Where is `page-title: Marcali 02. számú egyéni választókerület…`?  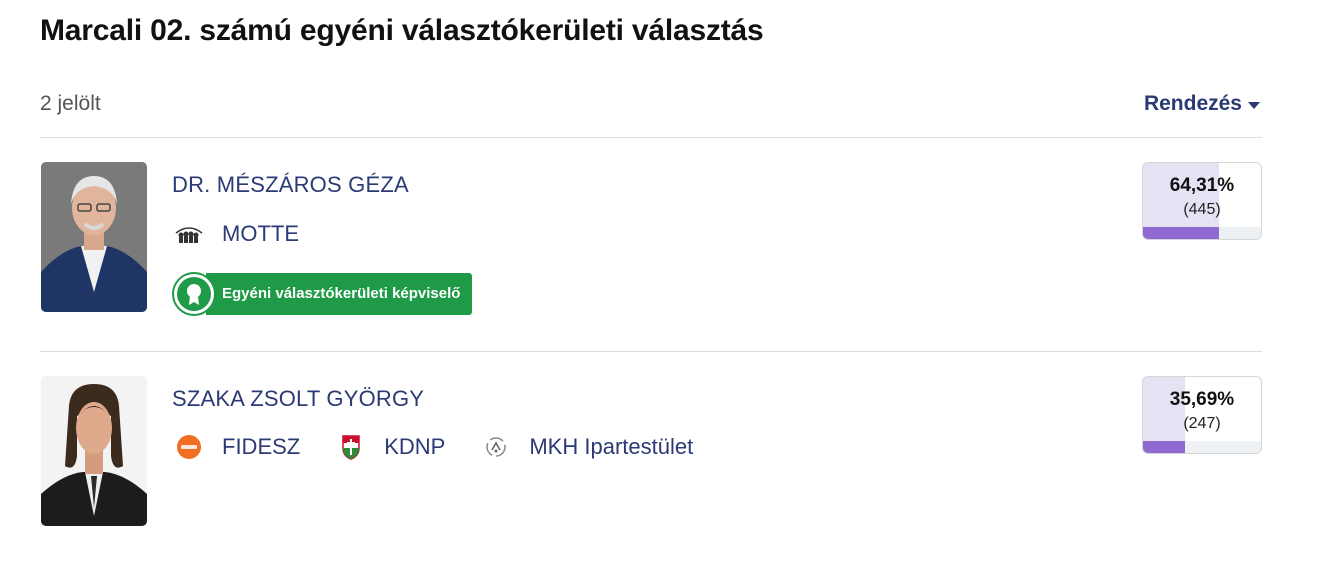
page-title: Marcali 02. számú egyéni választókerület… is located at coordinates (402, 30).